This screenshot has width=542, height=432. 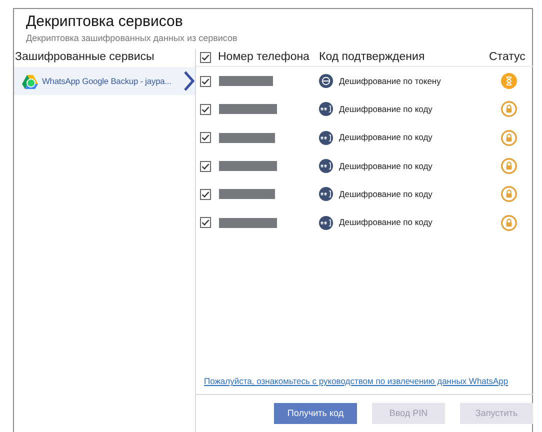 What do you see at coordinates (189, 81) in the screenshot?
I see `chevron-icon` at bounding box center [189, 81].